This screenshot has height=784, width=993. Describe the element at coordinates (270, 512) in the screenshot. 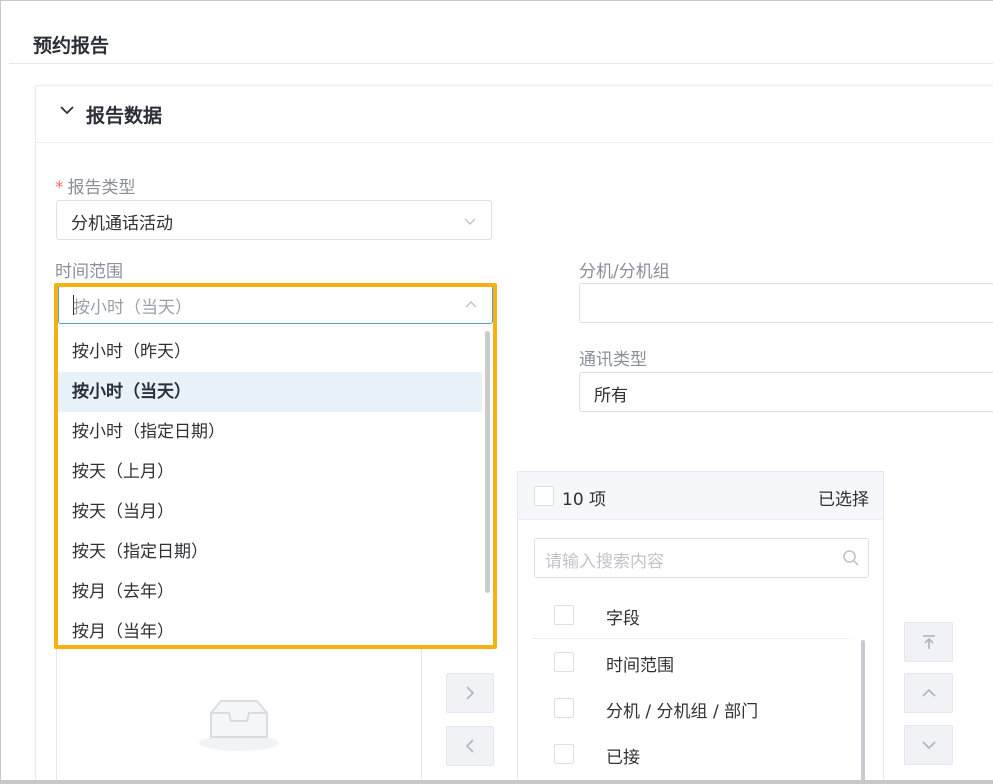

I see `dropdown-option: 按天（当月）` at that location.